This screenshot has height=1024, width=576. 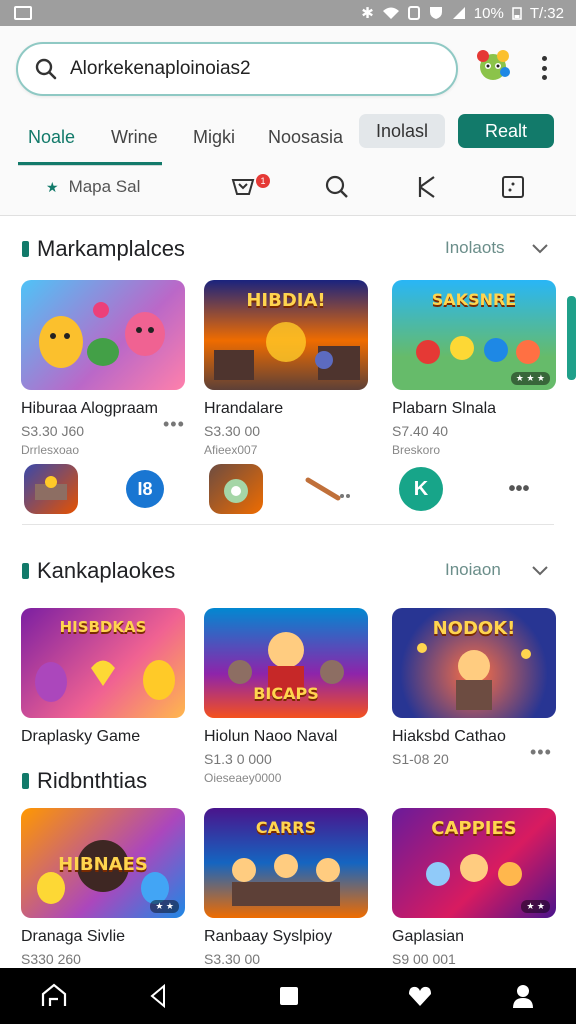 What do you see at coordinates (367, 13) in the screenshot?
I see `bluetooth-icon: ✱` at bounding box center [367, 13].